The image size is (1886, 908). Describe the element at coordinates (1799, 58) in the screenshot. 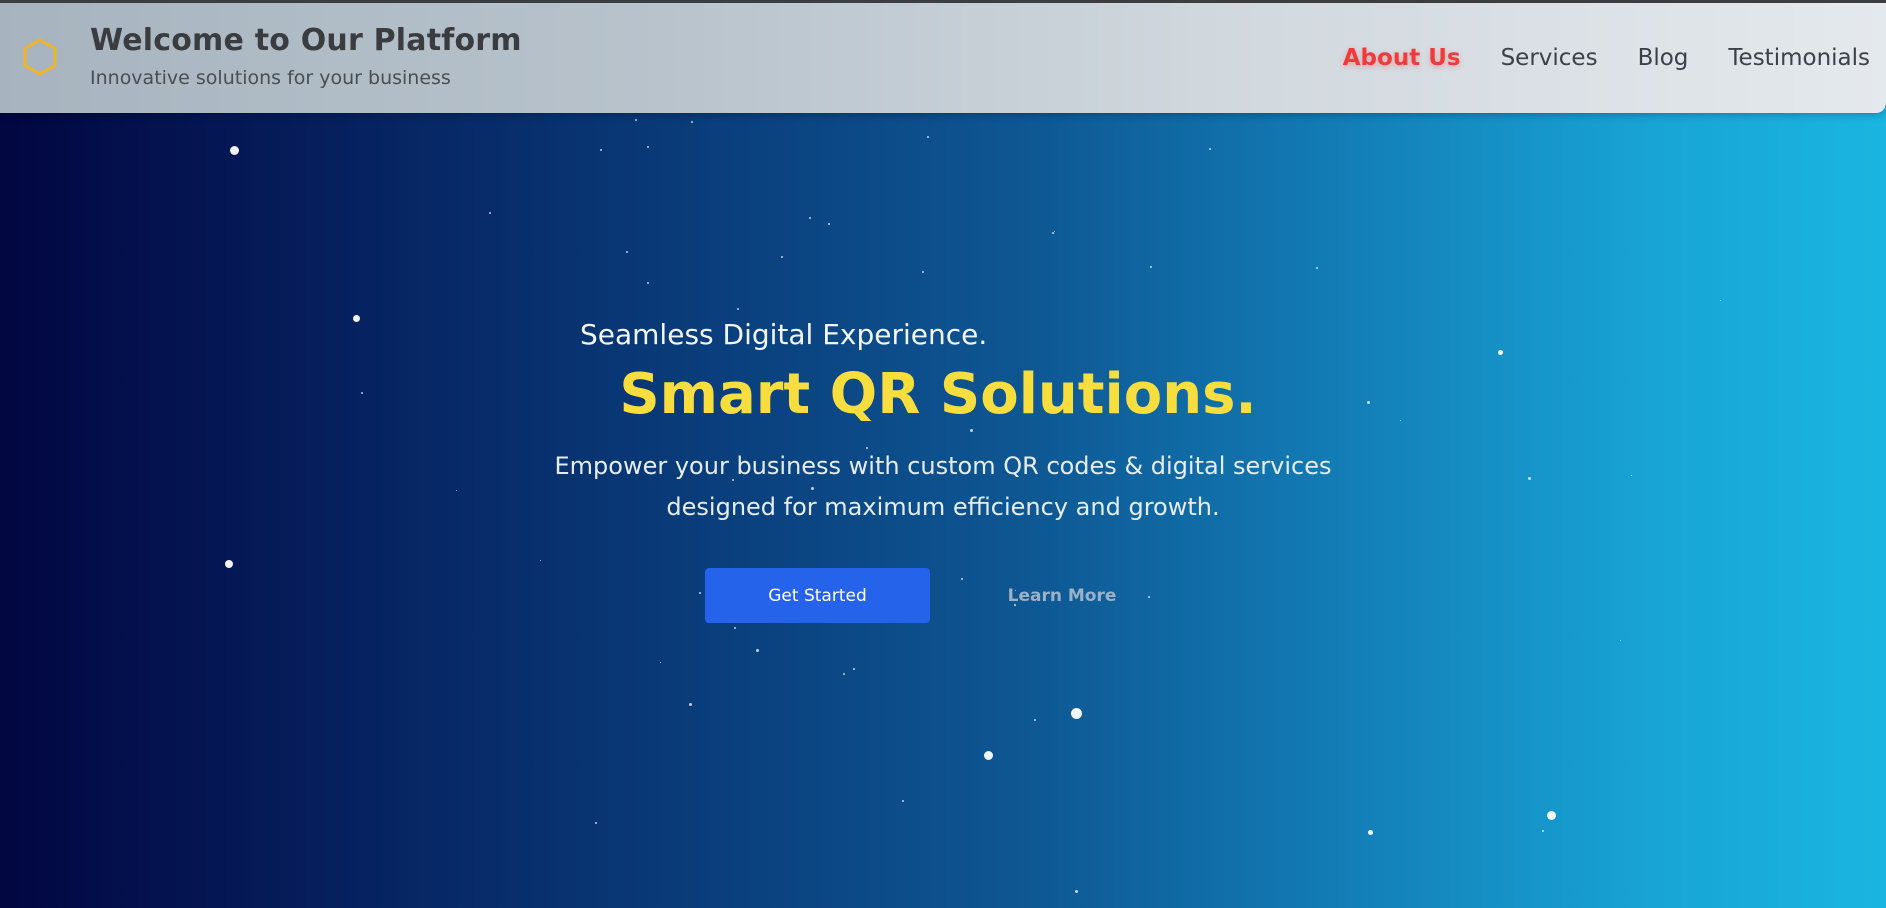

I see `nav-testimonials: Testimonials` at that location.